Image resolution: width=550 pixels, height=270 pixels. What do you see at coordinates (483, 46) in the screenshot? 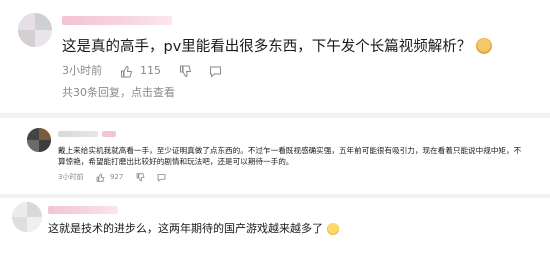
I see `doge-emoji` at bounding box center [483, 46].